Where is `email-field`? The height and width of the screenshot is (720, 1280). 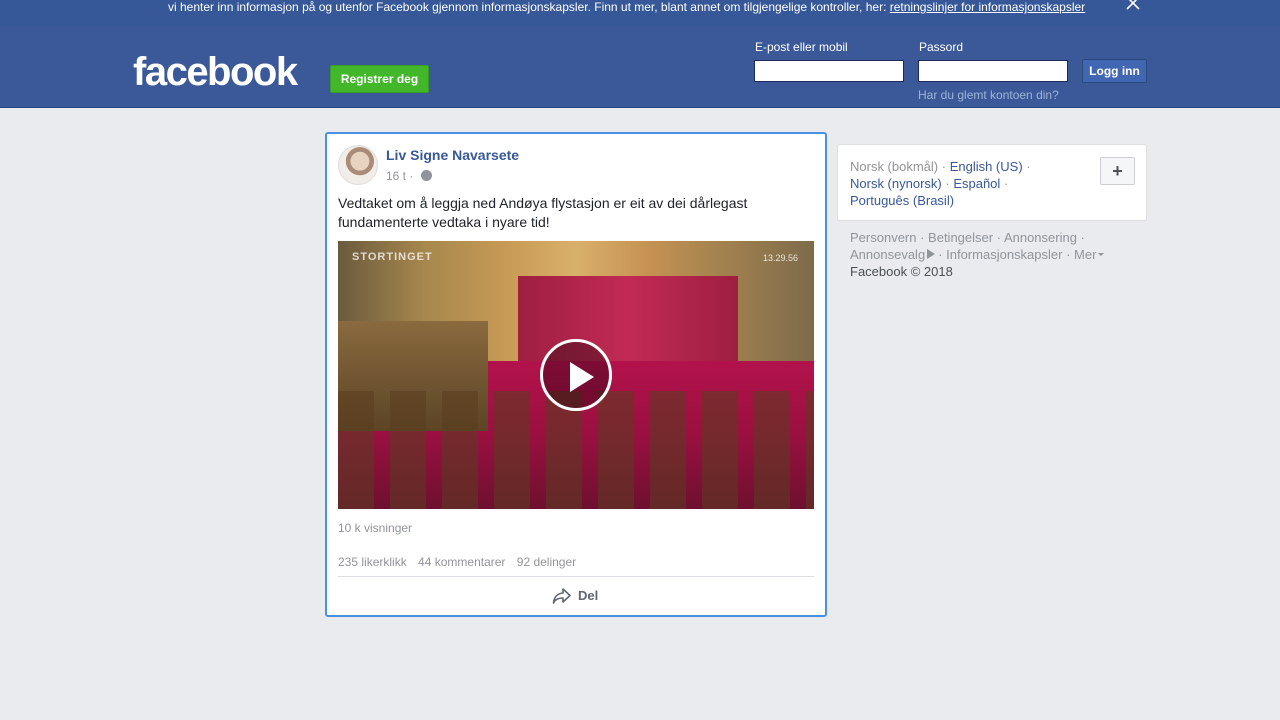
email-field is located at coordinates (829, 71).